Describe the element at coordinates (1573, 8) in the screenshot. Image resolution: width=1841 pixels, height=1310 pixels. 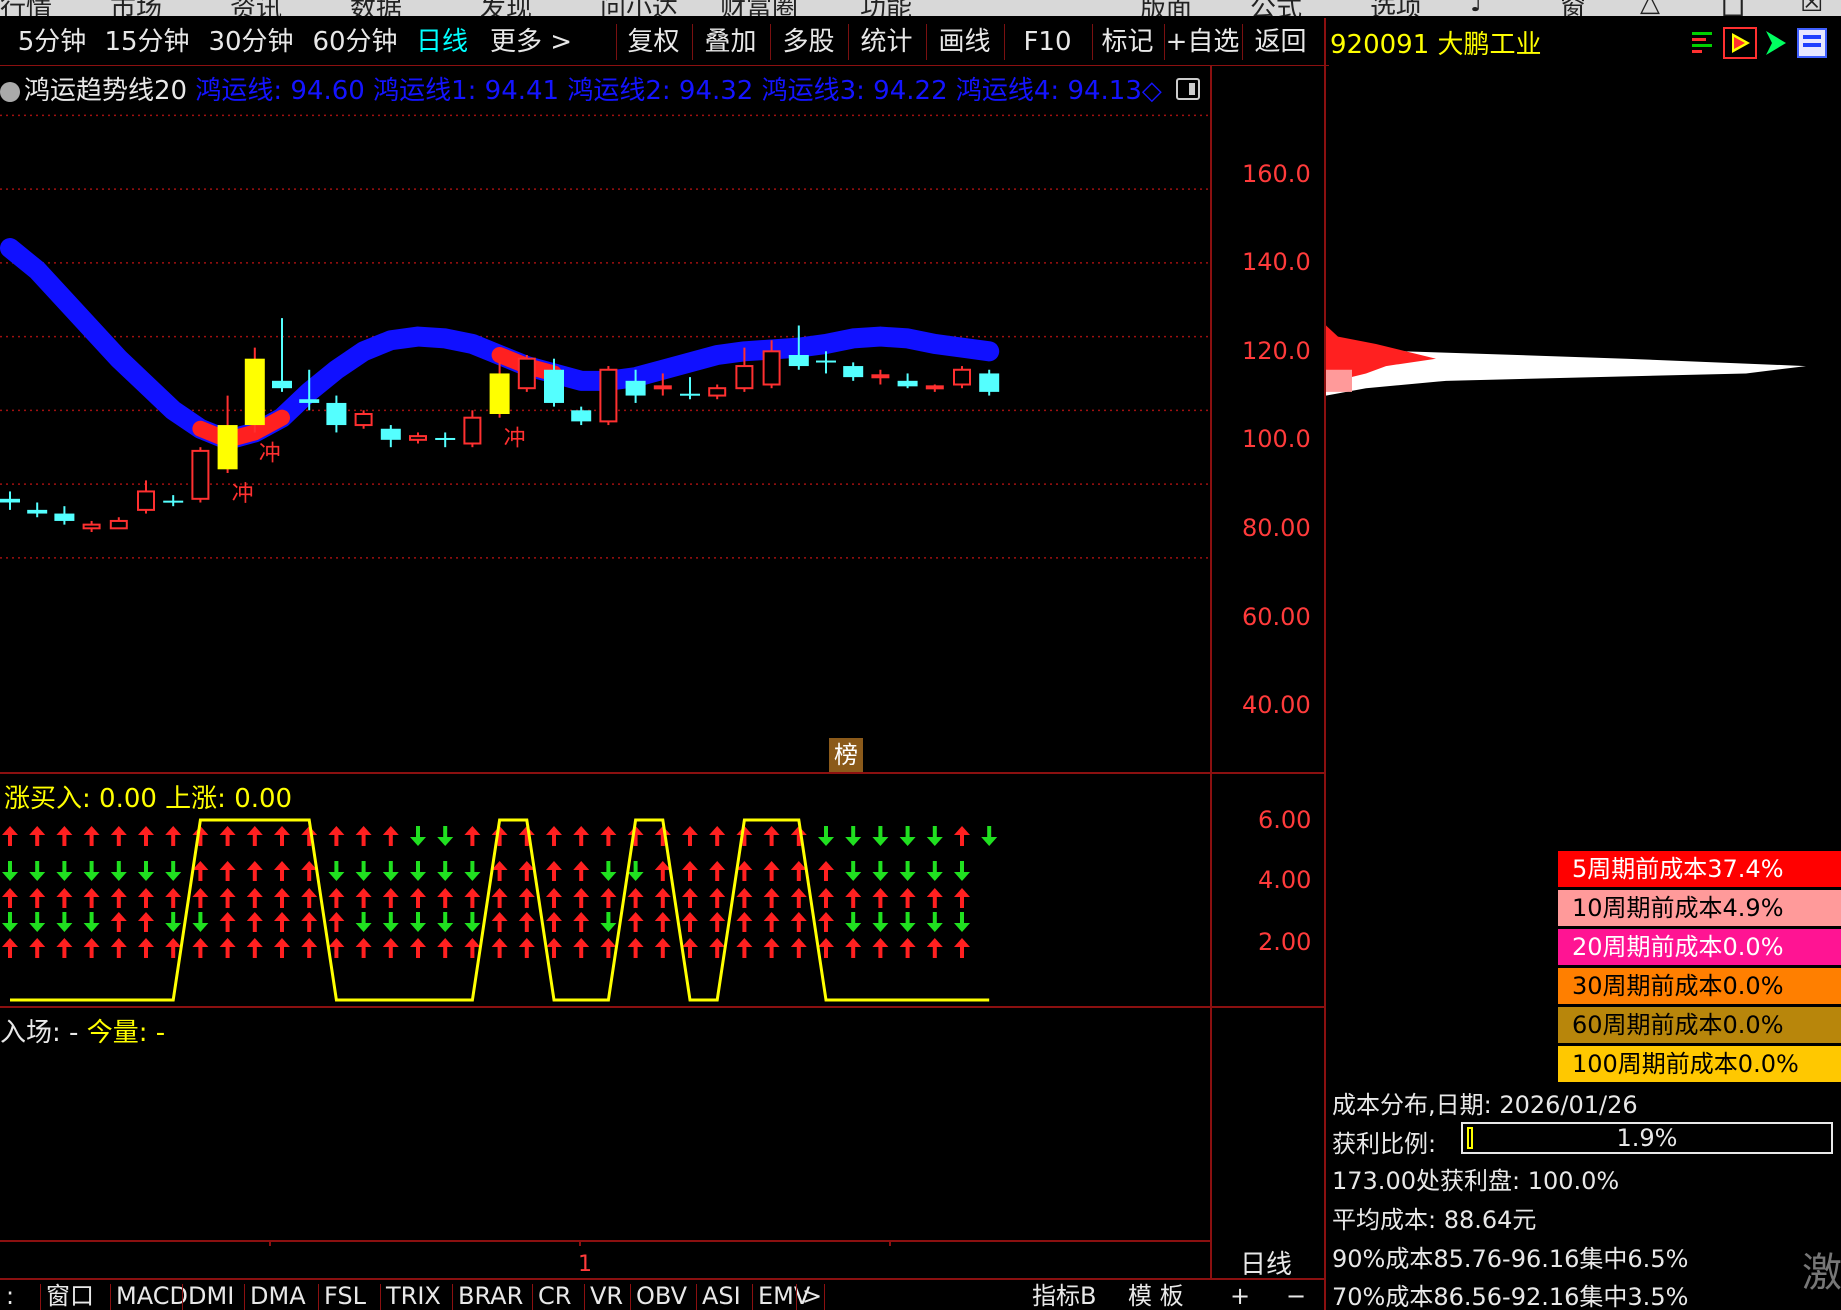
I see `top-menu-item: 窗` at that location.